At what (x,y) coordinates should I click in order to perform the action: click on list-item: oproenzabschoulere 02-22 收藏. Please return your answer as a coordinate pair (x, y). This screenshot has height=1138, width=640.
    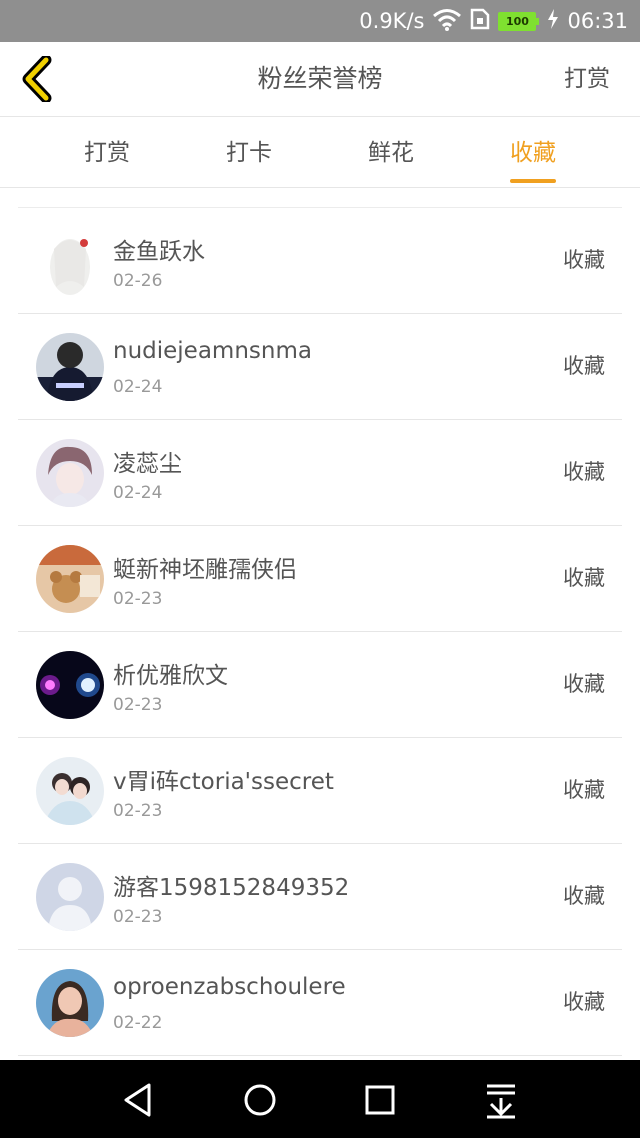
    Looking at the image, I should click on (320, 1003).